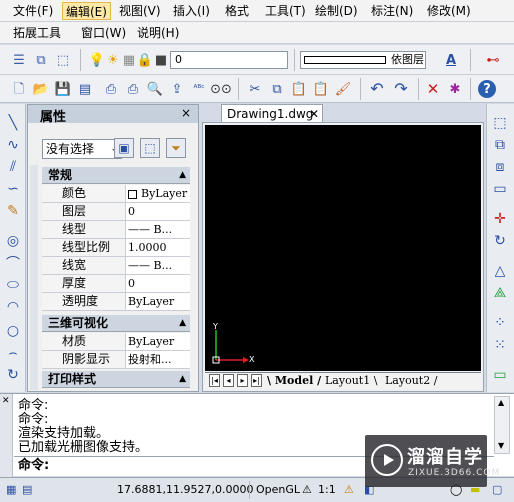 The height and width of the screenshot is (502, 514). What do you see at coordinates (411, 381) in the screenshot?
I see `tab-layout2: Layout2 /` at bounding box center [411, 381].